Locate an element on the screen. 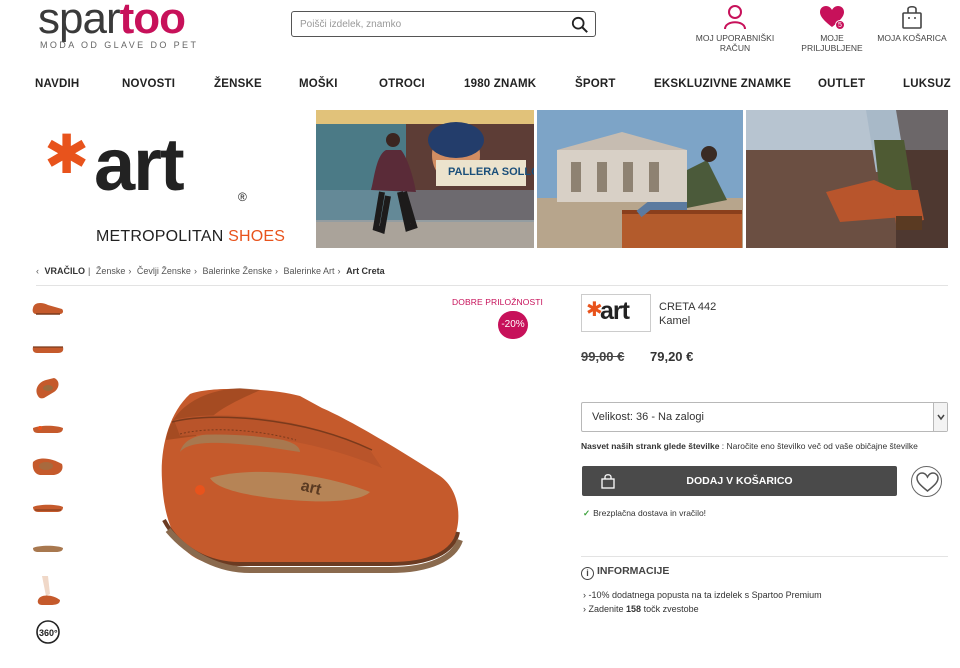  search-input is located at coordinates (427, 24).